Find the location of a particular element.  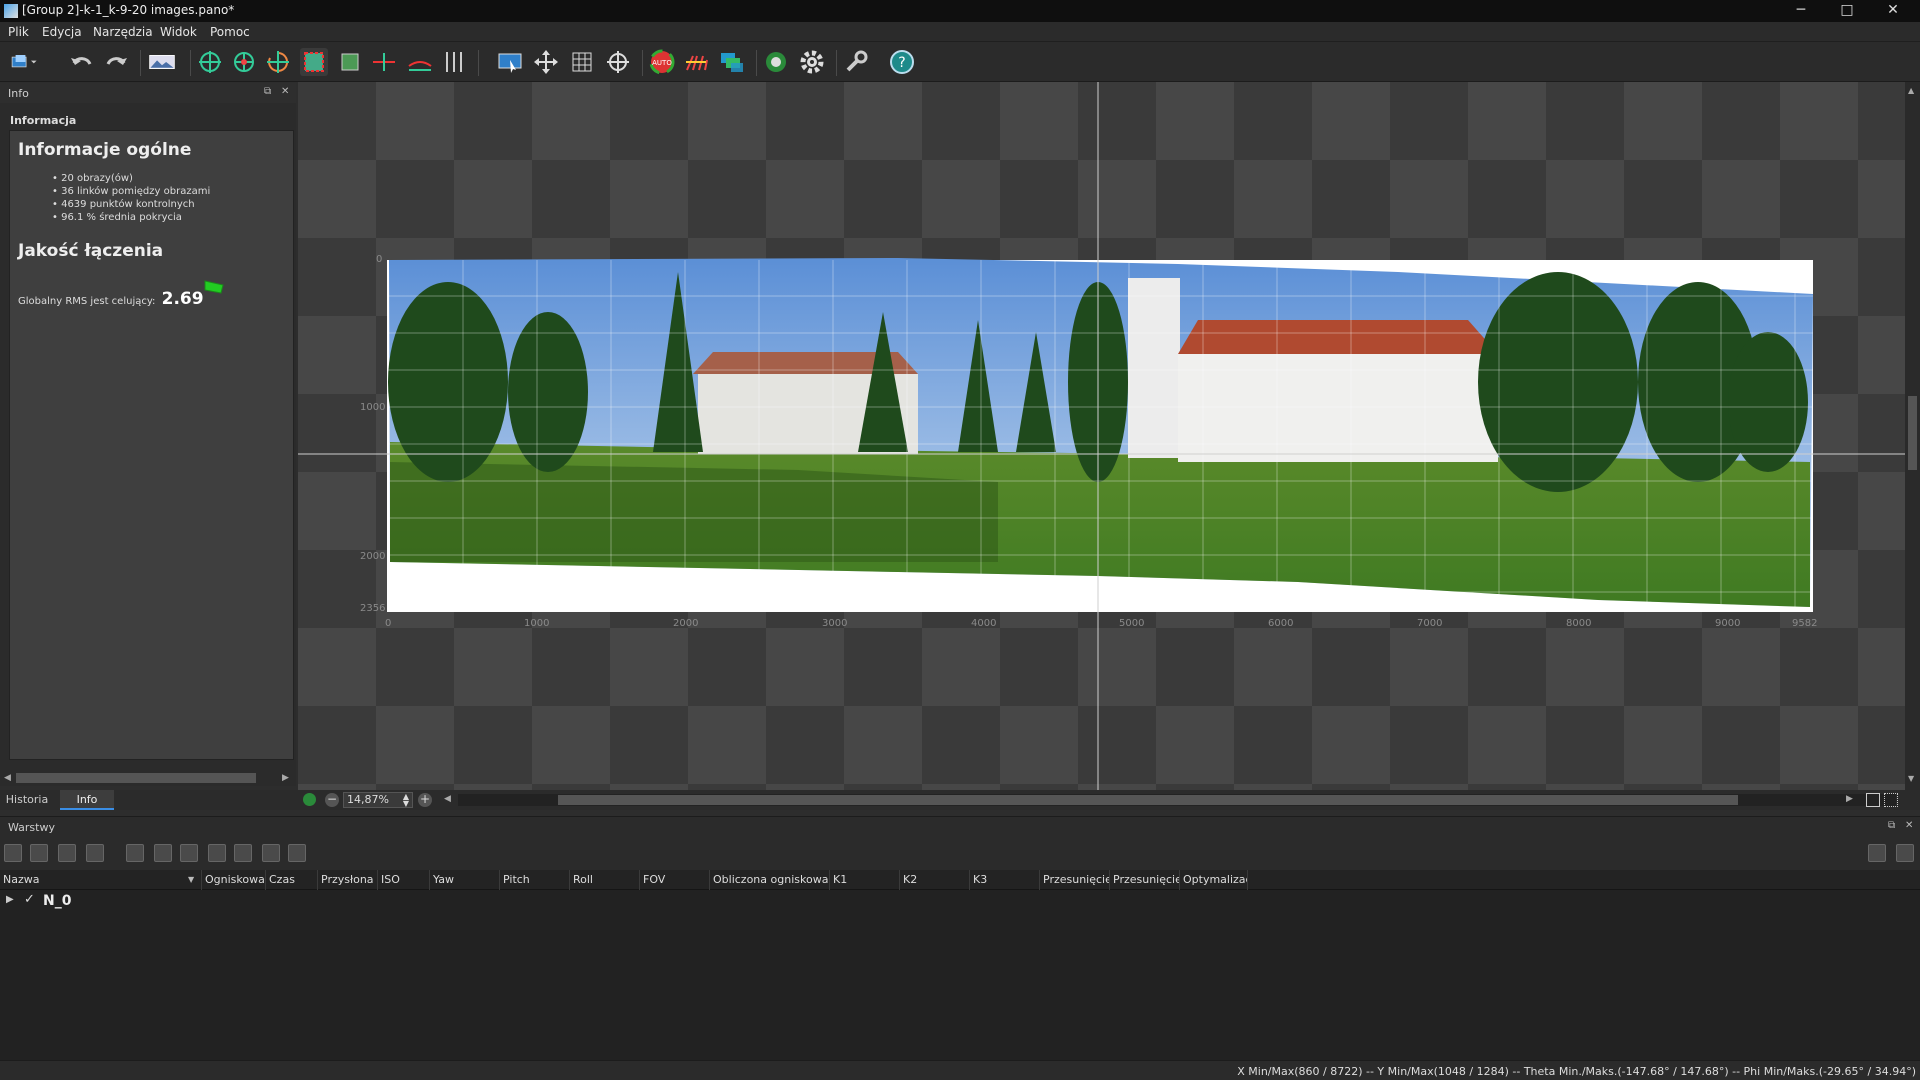

new-project-icon is located at coordinates (30, 62).